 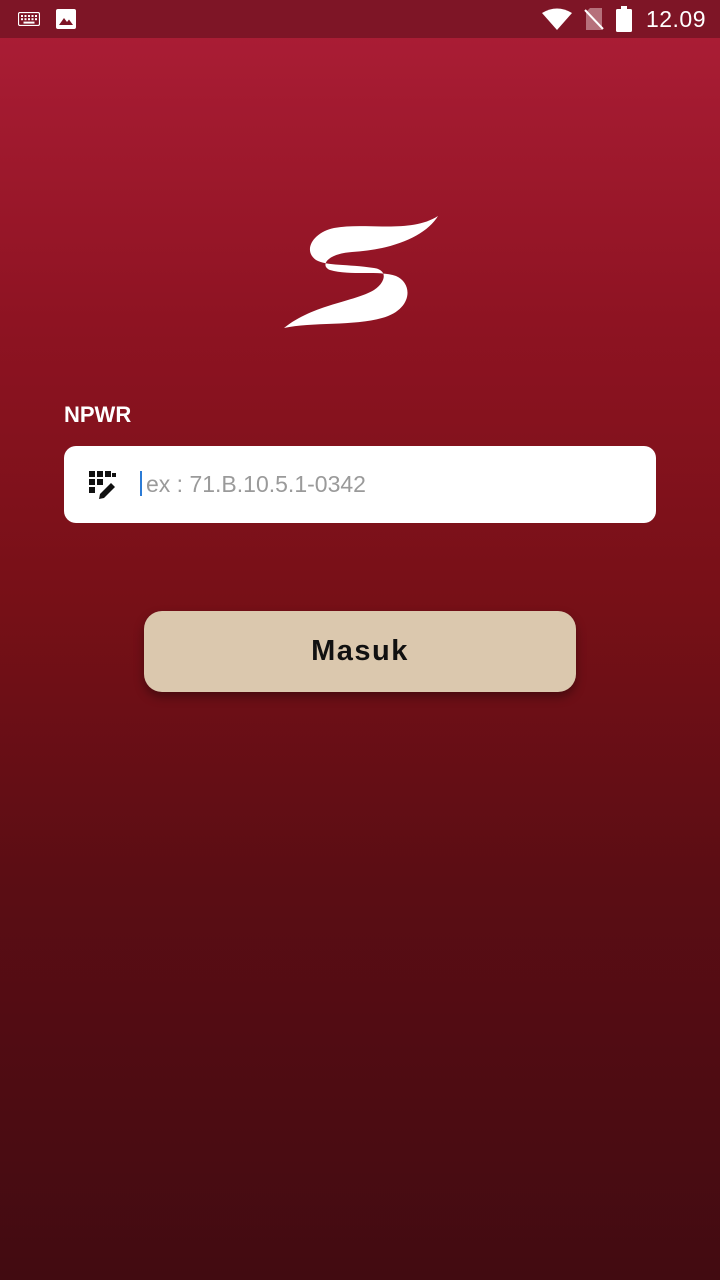 I want to click on s-logo-icon, so click(x=361, y=272).